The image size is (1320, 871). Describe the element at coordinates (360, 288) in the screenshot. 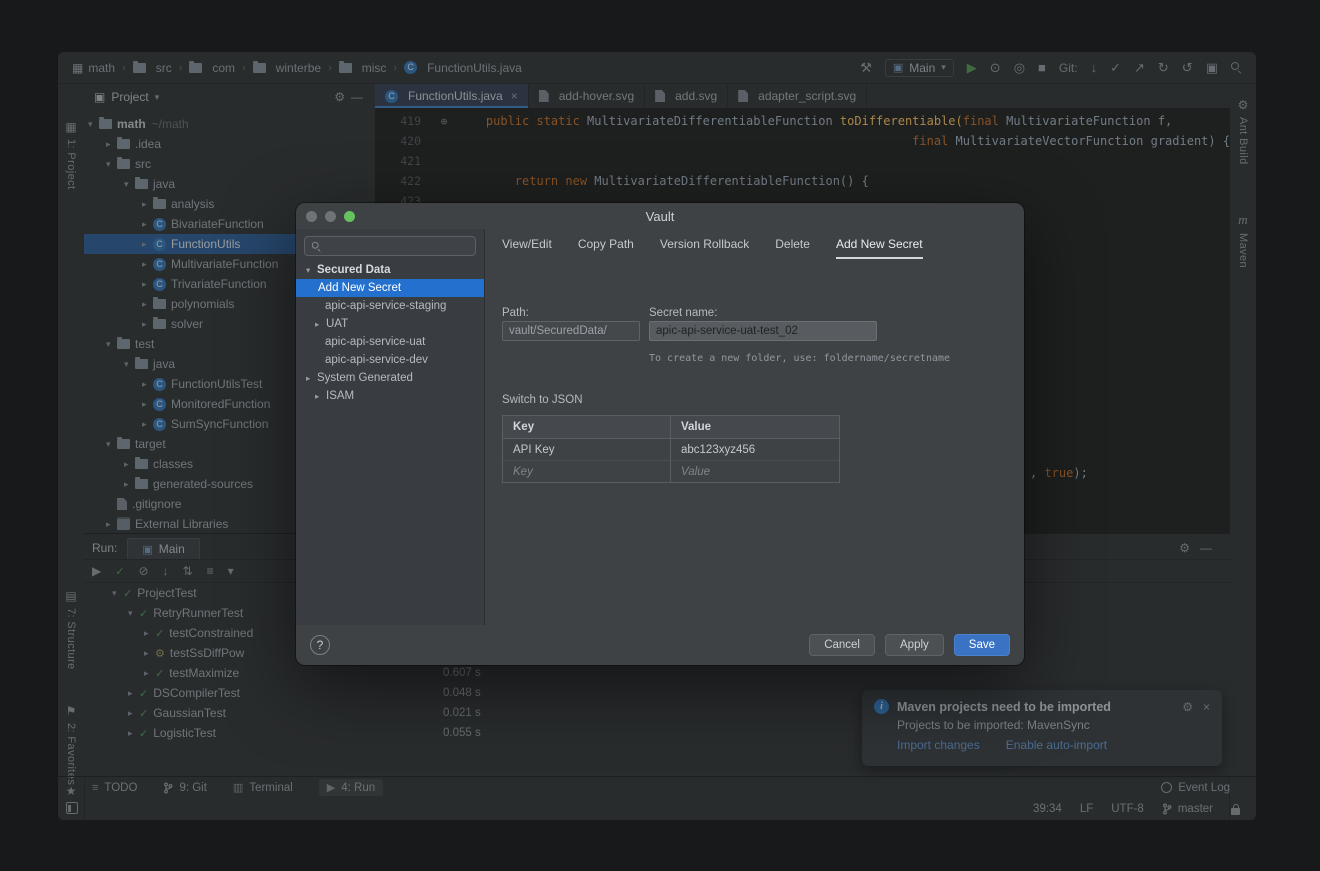

I see `vault-tree-label: Add New Secret` at that location.